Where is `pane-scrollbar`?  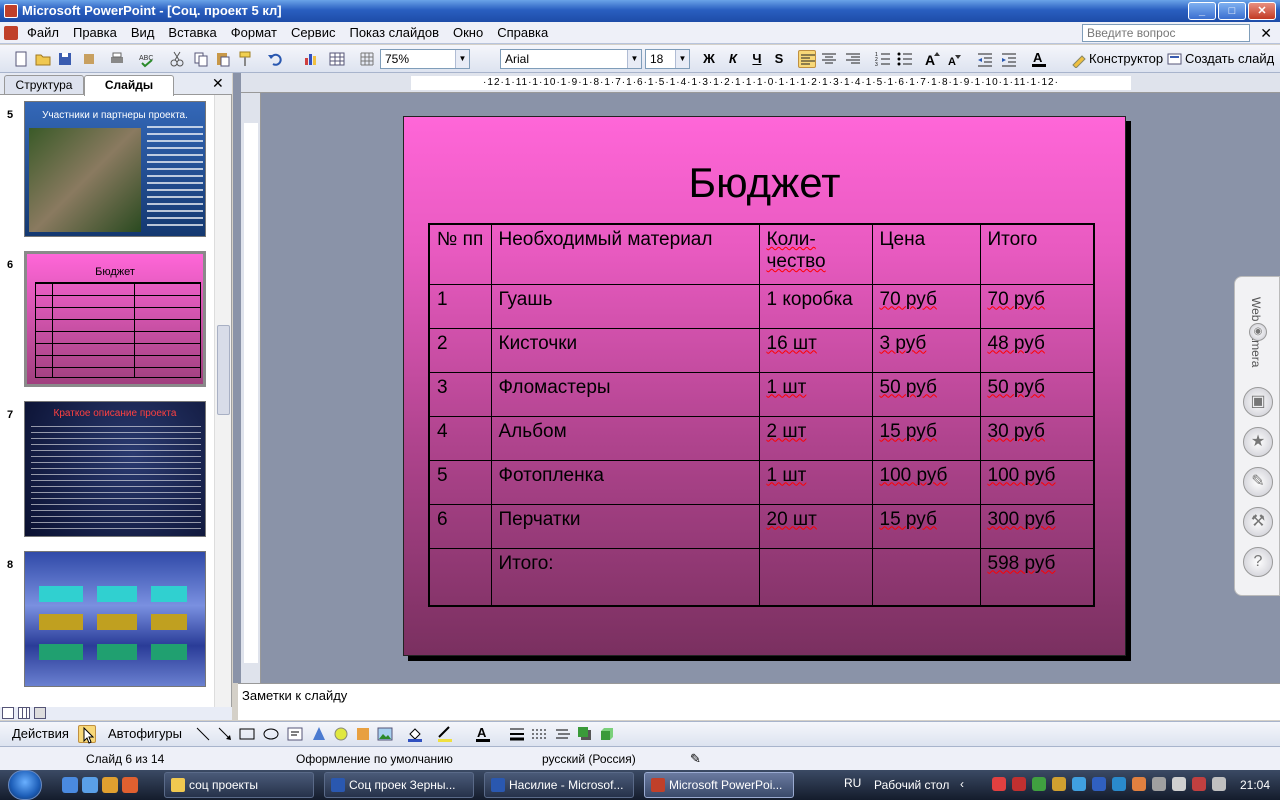
pane-scrollbar is located at coordinates (222, 401).